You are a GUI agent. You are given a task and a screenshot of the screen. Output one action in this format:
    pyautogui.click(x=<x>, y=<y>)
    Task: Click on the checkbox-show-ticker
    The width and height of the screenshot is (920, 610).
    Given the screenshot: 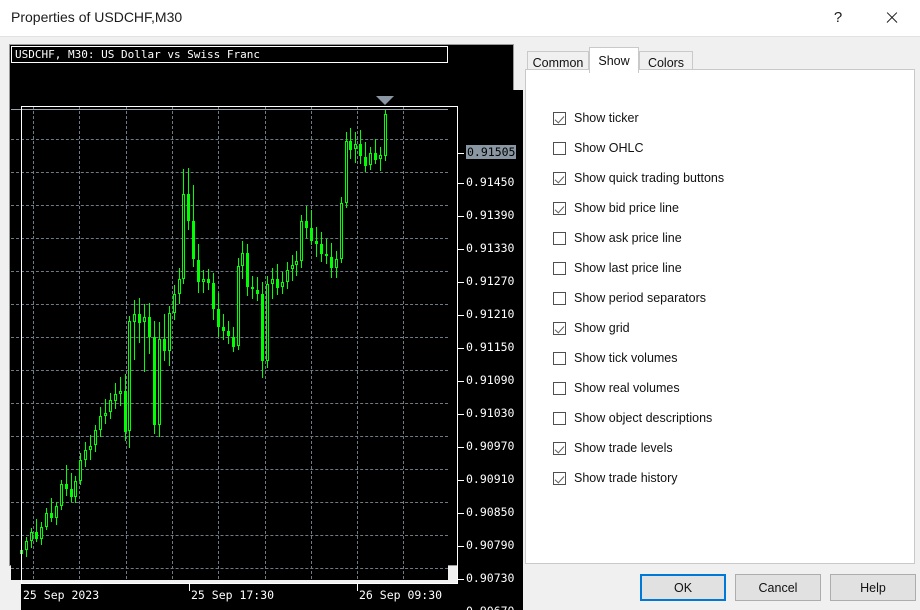 What is the action you would take?
    pyautogui.click(x=559, y=118)
    